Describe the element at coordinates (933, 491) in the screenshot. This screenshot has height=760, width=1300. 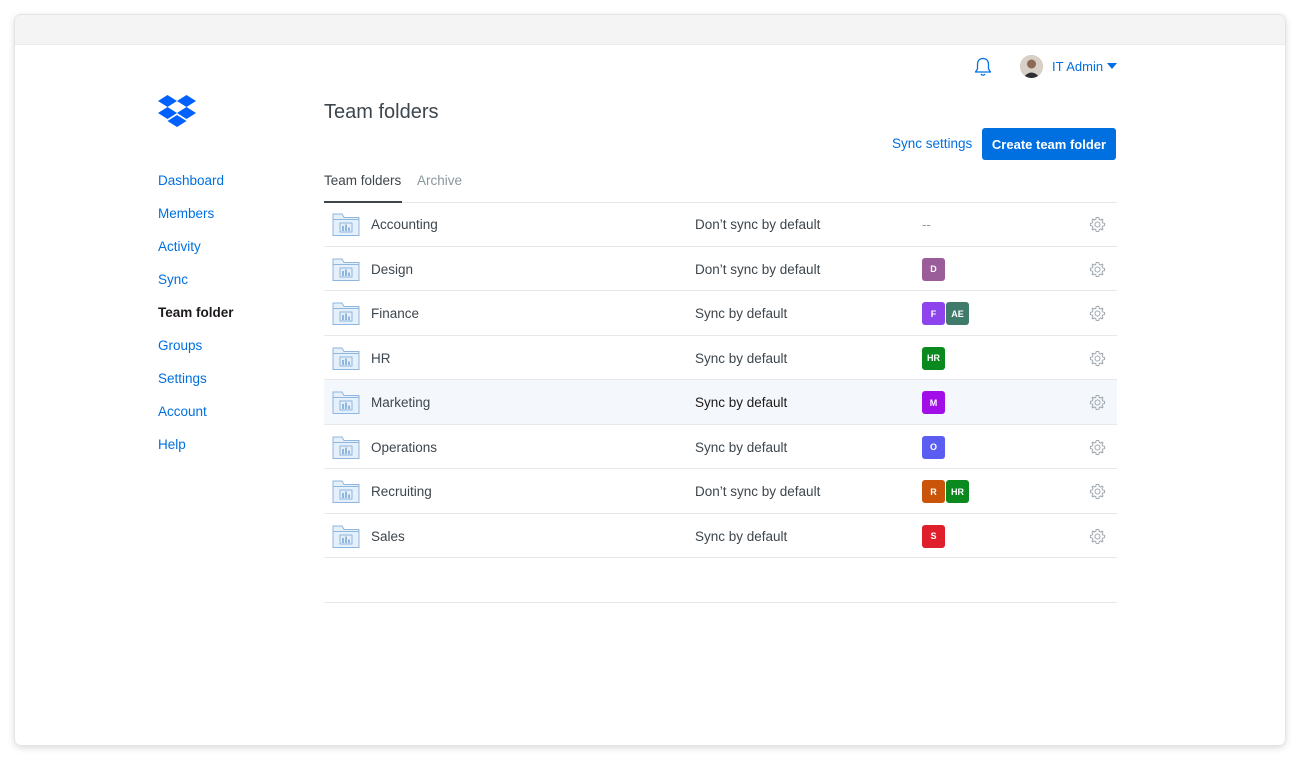
I see `group-badge: R` at that location.